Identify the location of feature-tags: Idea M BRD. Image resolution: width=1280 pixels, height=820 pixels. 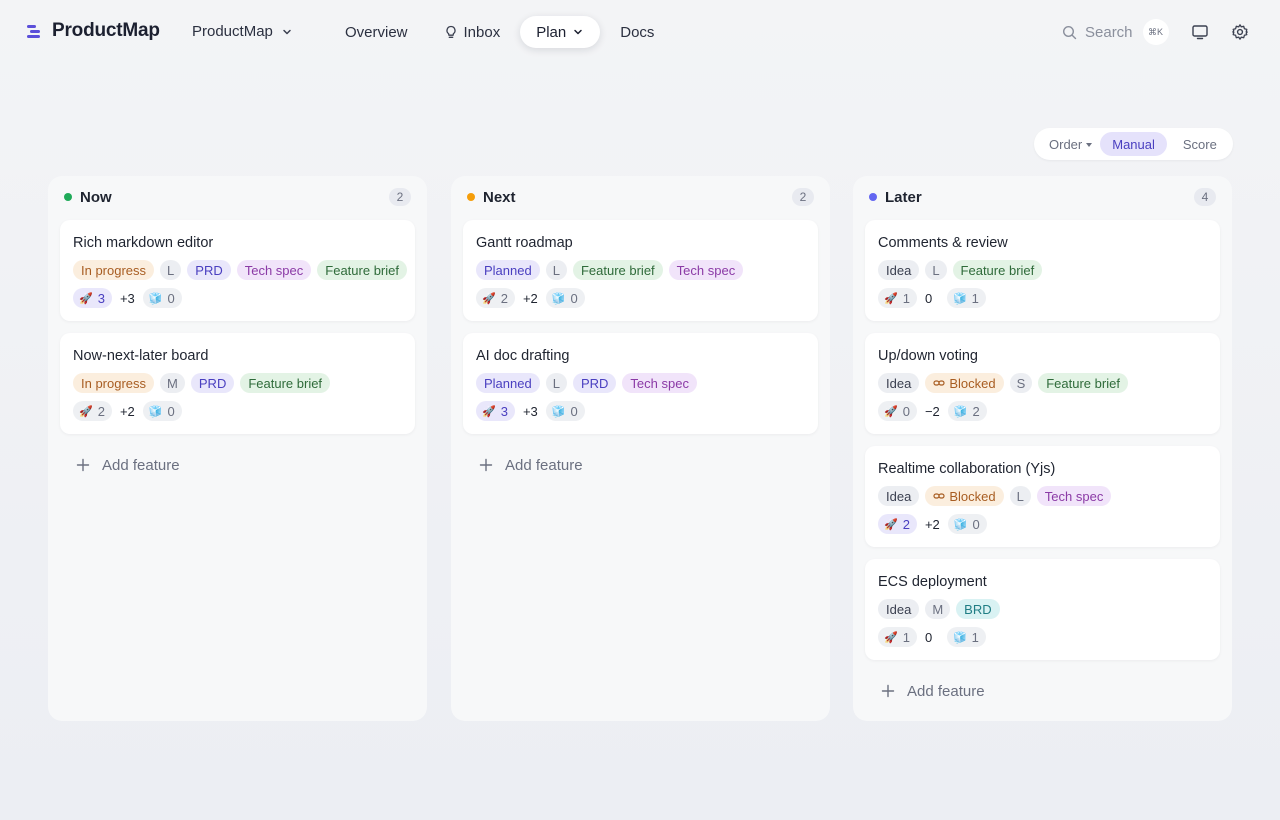
(939, 609).